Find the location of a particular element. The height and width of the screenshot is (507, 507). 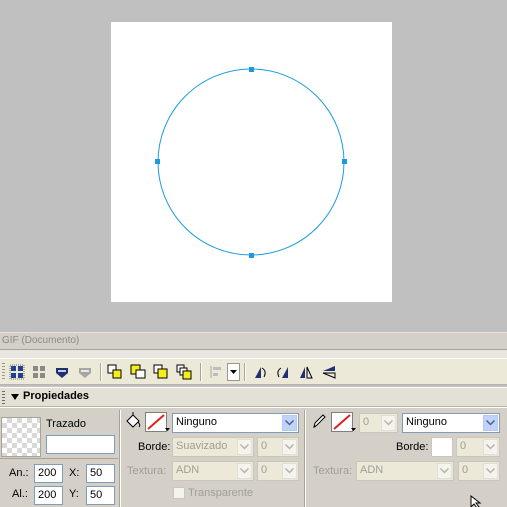

stroke-edge-swatch is located at coordinates (442, 447).